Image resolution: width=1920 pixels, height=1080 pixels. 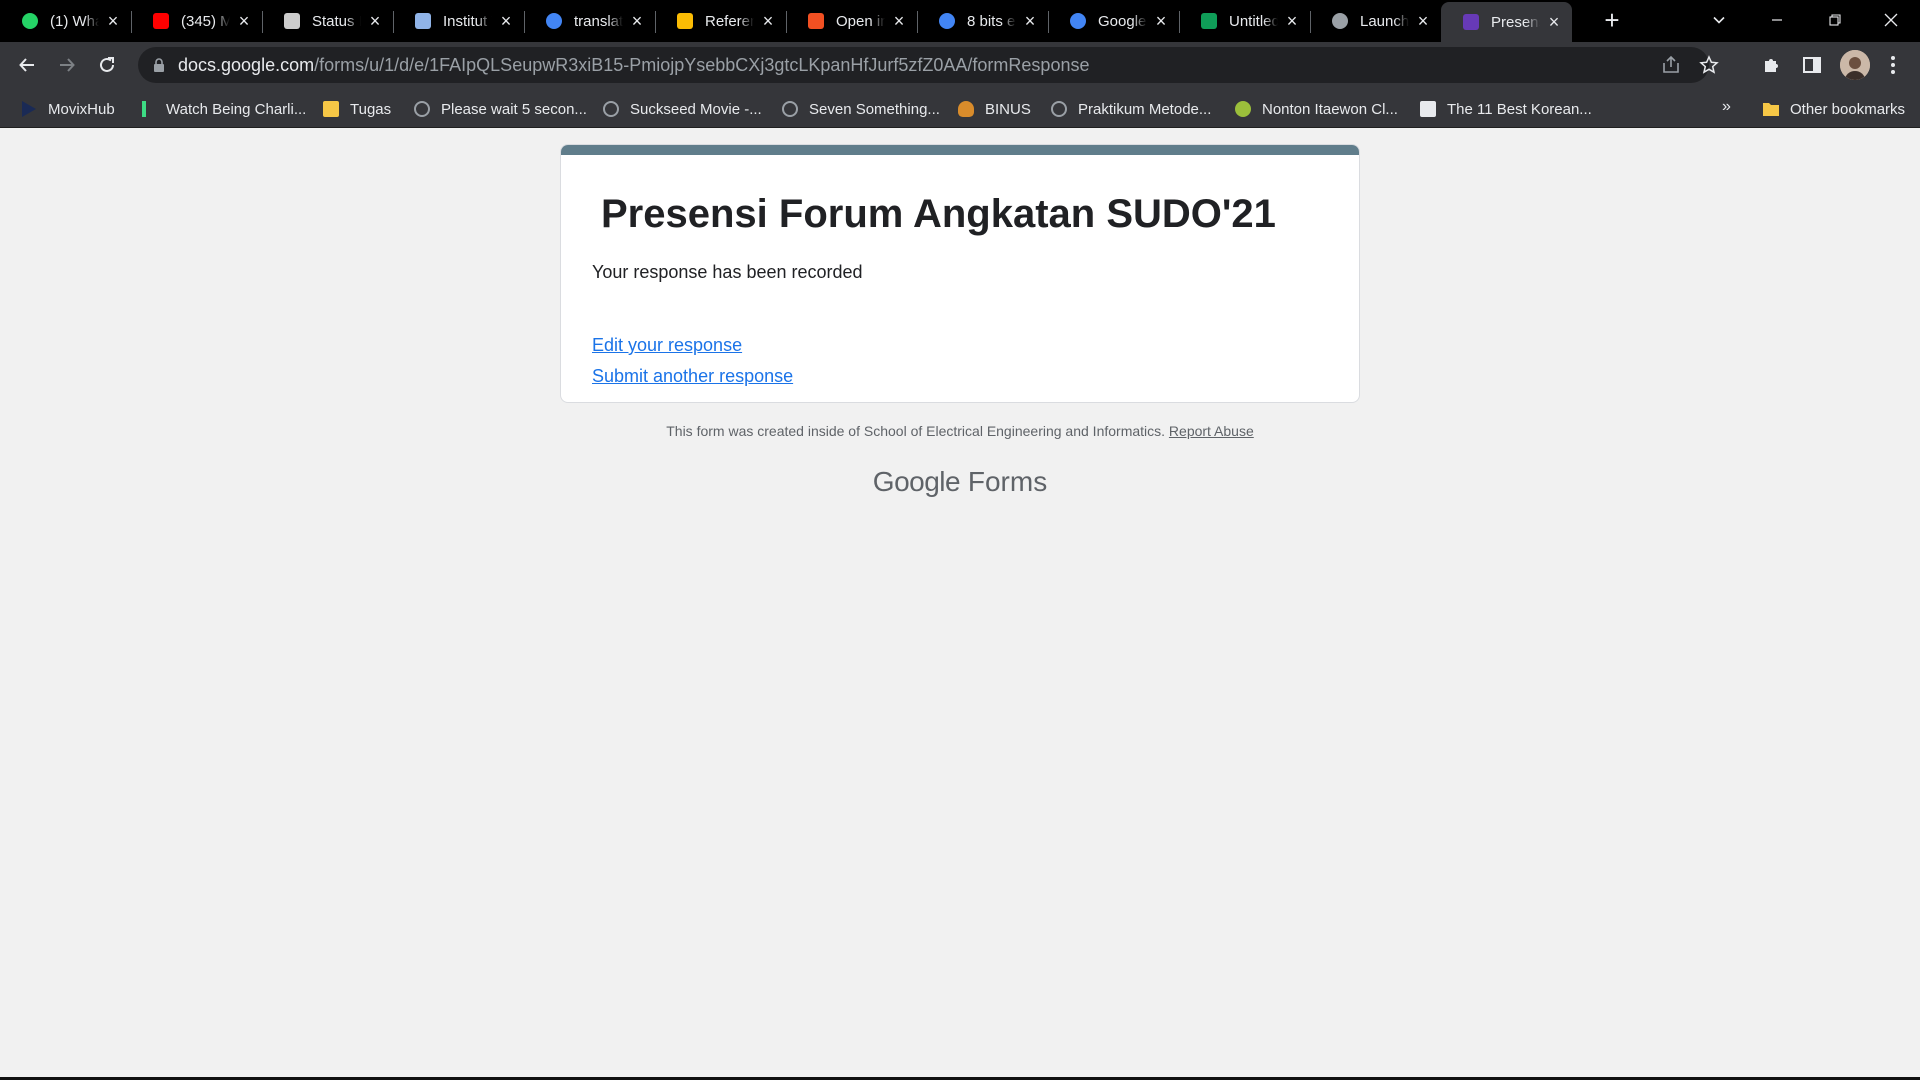 What do you see at coordinates (692, 376) in the screenshot?
I see `submit-another-link: Submit another response` at bounding box center [692, 376].